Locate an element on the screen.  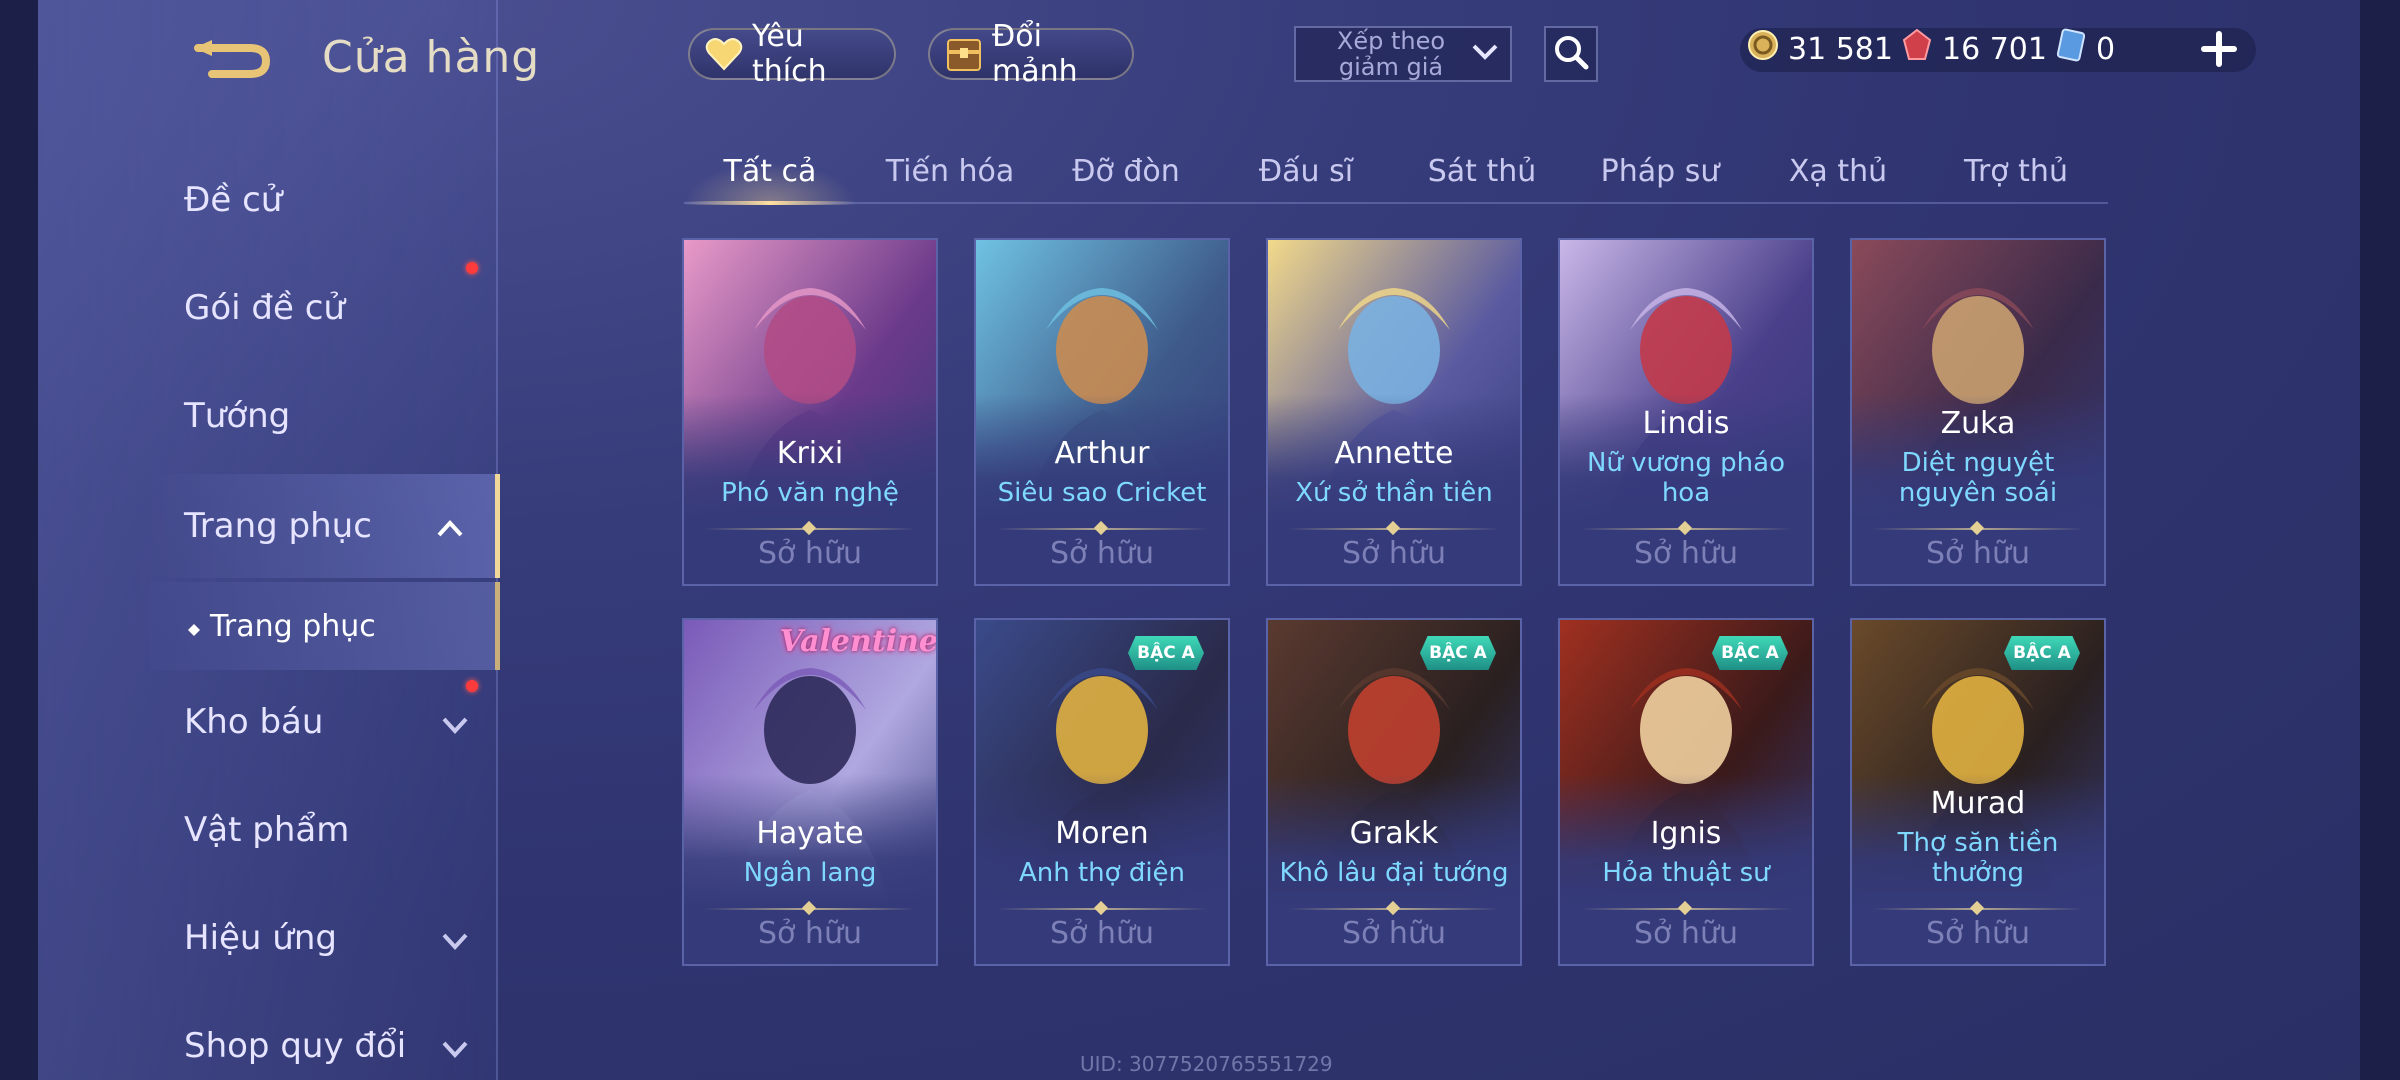
hero-name: Ignis is located at coordinates (1686, 833).